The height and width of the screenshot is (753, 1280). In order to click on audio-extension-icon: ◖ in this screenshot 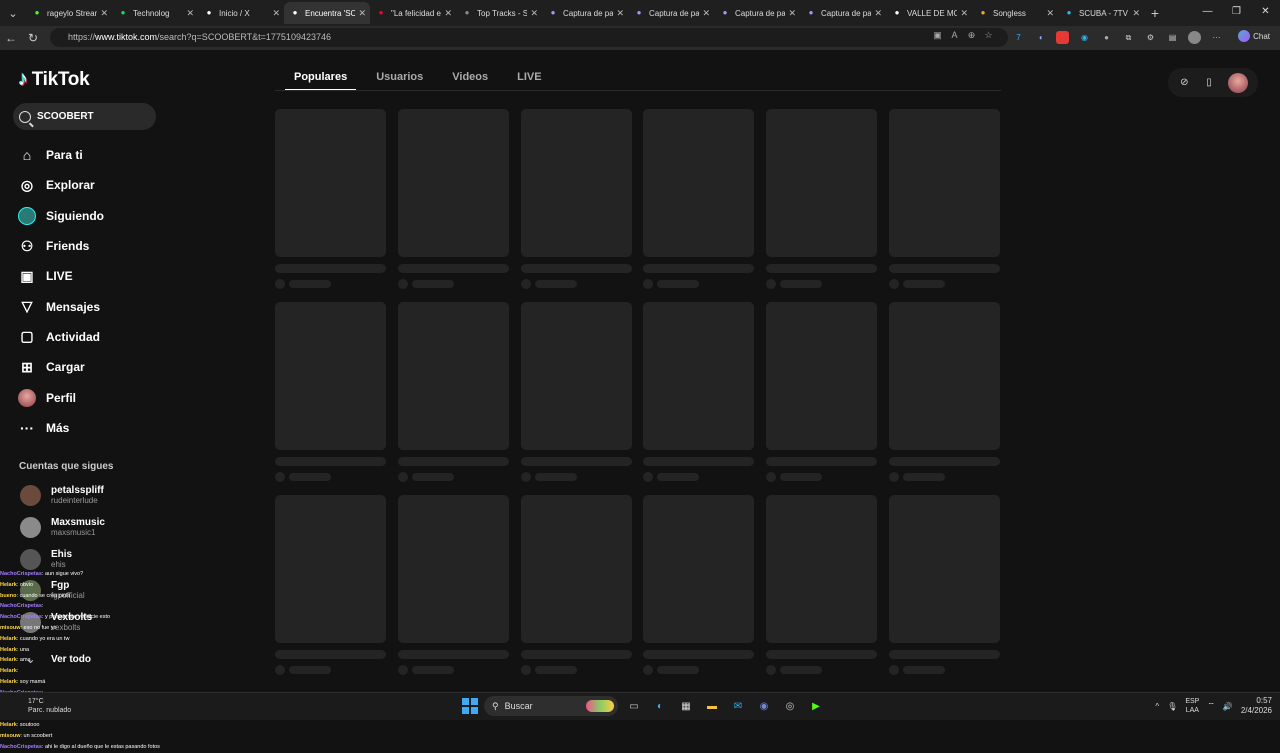, I will do `click(1040, 37)`.